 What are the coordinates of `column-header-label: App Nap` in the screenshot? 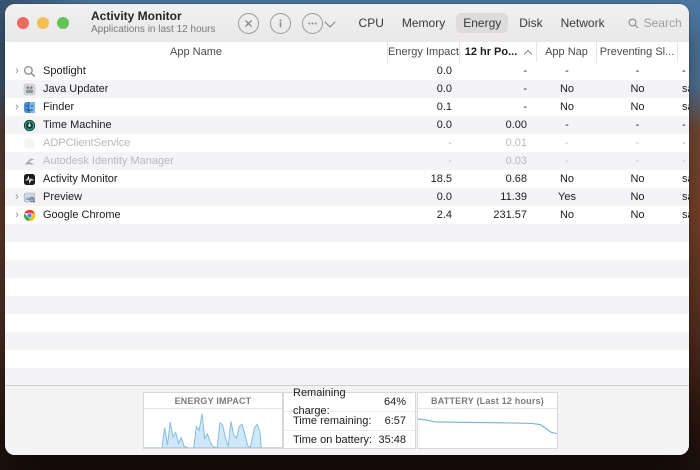 It's located at (566, 52).